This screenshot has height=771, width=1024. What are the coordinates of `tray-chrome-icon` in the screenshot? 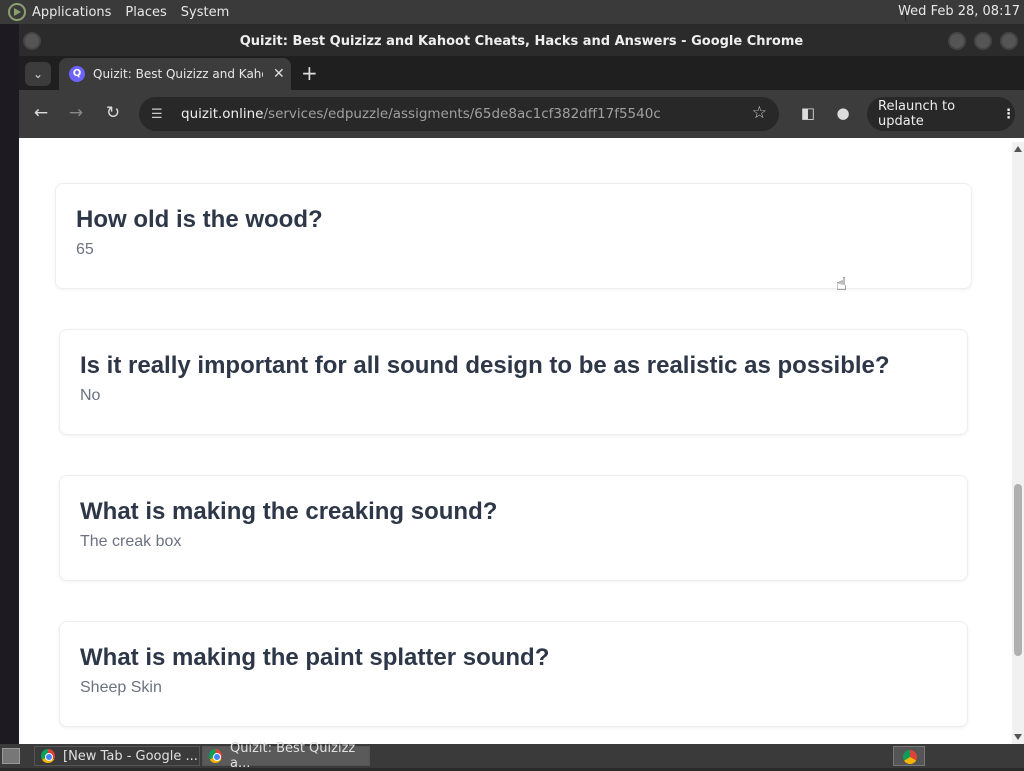 It's located at (909, 756).